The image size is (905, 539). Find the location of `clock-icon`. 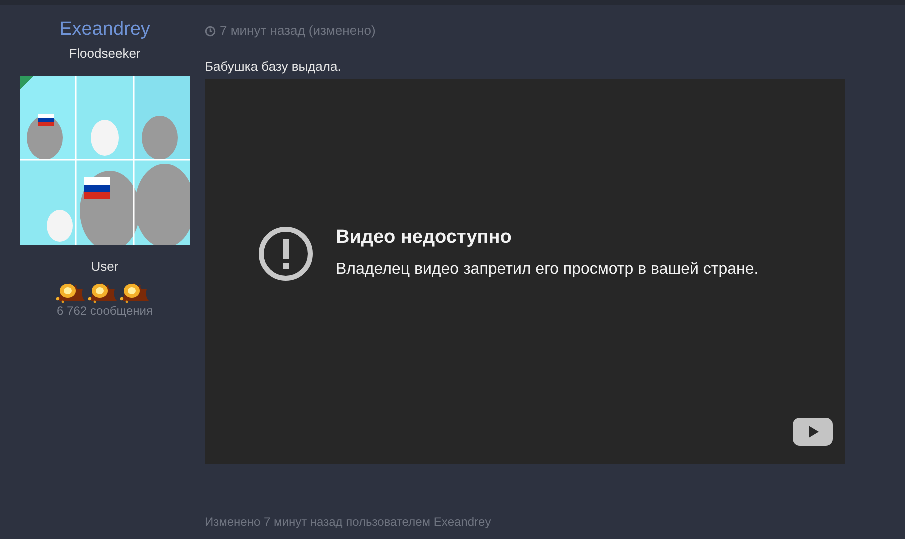

clock-icon is located at coordinates (210, 31).